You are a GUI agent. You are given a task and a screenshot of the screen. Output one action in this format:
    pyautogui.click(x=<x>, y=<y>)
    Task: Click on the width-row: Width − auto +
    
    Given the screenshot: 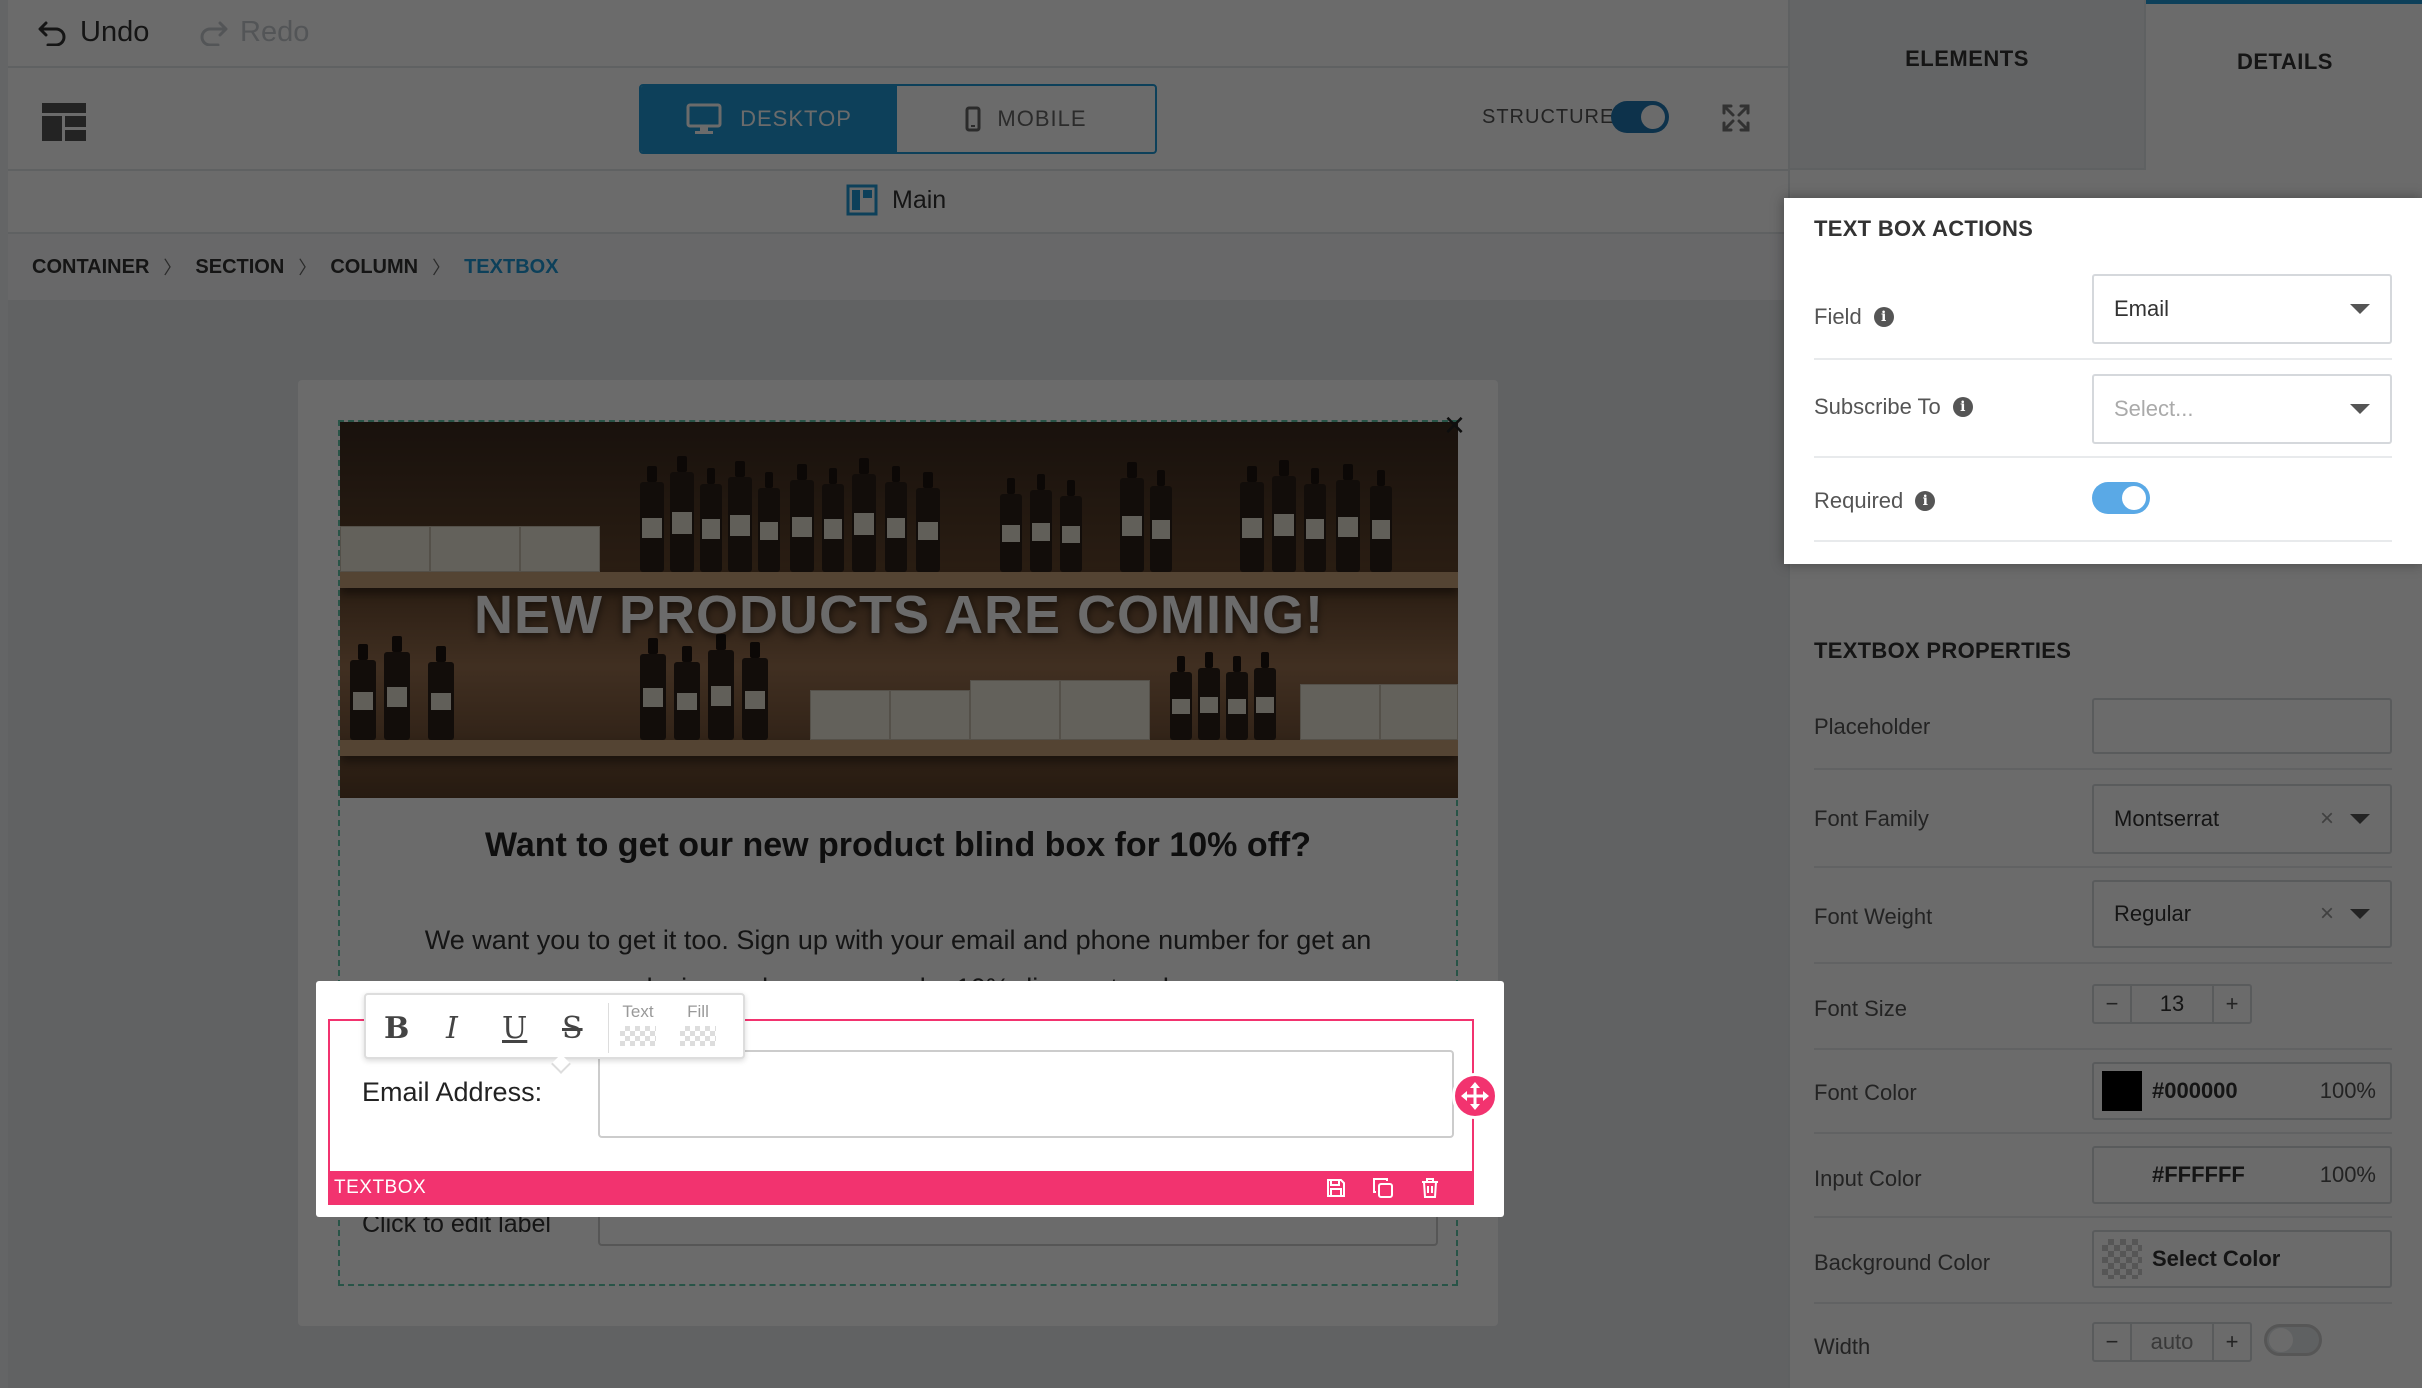 What is the action you would take?
    pyautogui.click(x=2103, y=1346)
    